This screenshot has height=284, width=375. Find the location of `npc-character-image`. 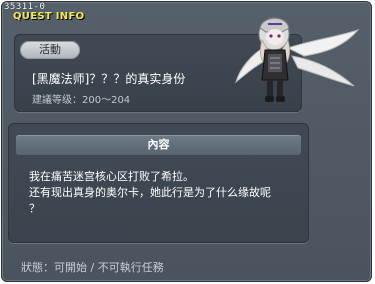

npc-character-image is located at coordinates (297, 59).